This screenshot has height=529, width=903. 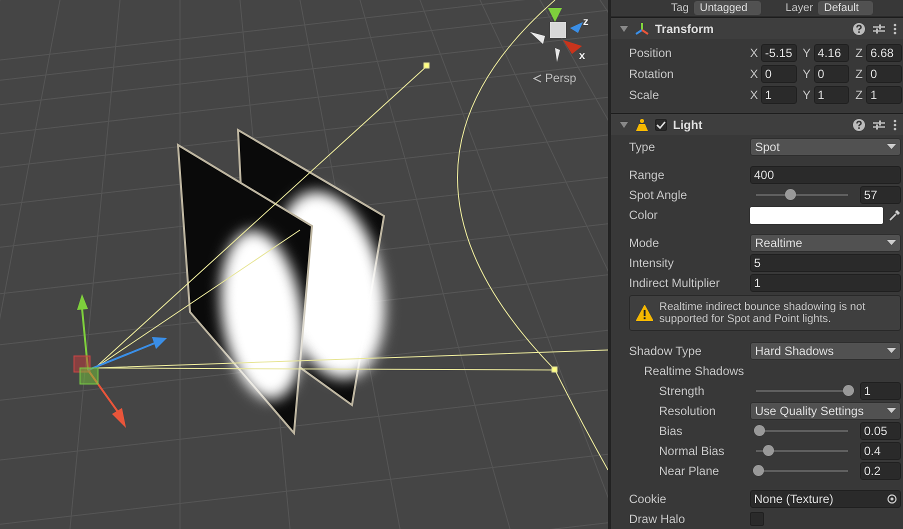 What do you see at coordinates (642, 125) in the screenshot?
I see `light-icon` at bounding box center [642, 125].